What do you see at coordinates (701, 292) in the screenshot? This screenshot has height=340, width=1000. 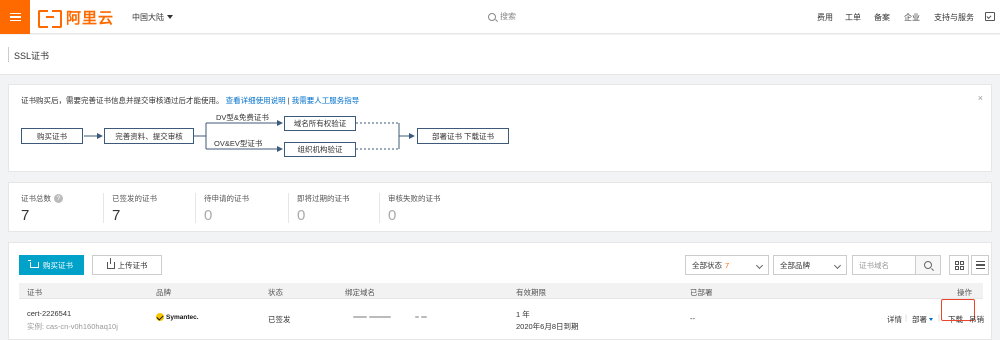 I see `col-deployed: 已部署` at bounding box center [701, 292].